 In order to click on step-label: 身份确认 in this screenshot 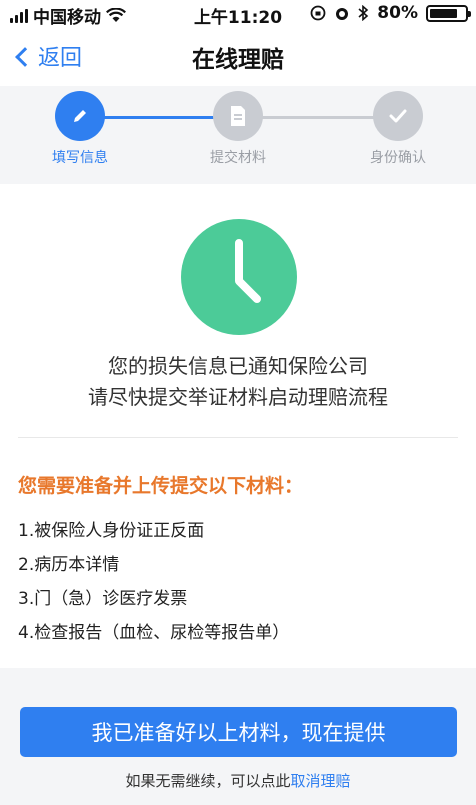, I will do `click(398, 158)`.